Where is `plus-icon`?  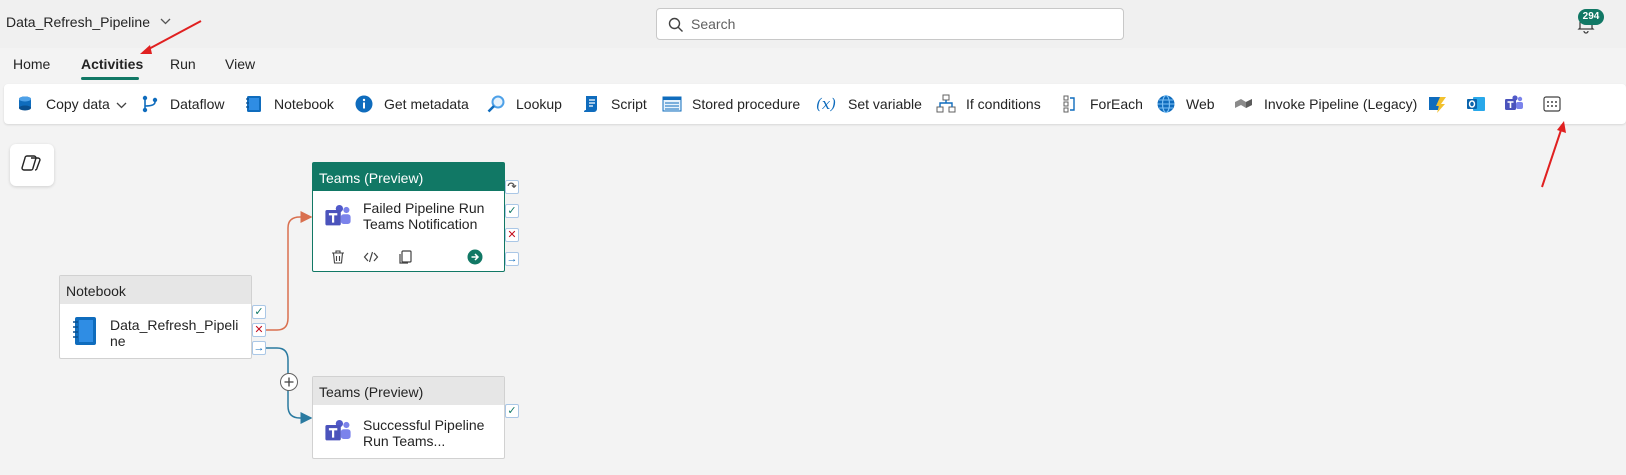
plus-icon is located at coordinates (289, 382).